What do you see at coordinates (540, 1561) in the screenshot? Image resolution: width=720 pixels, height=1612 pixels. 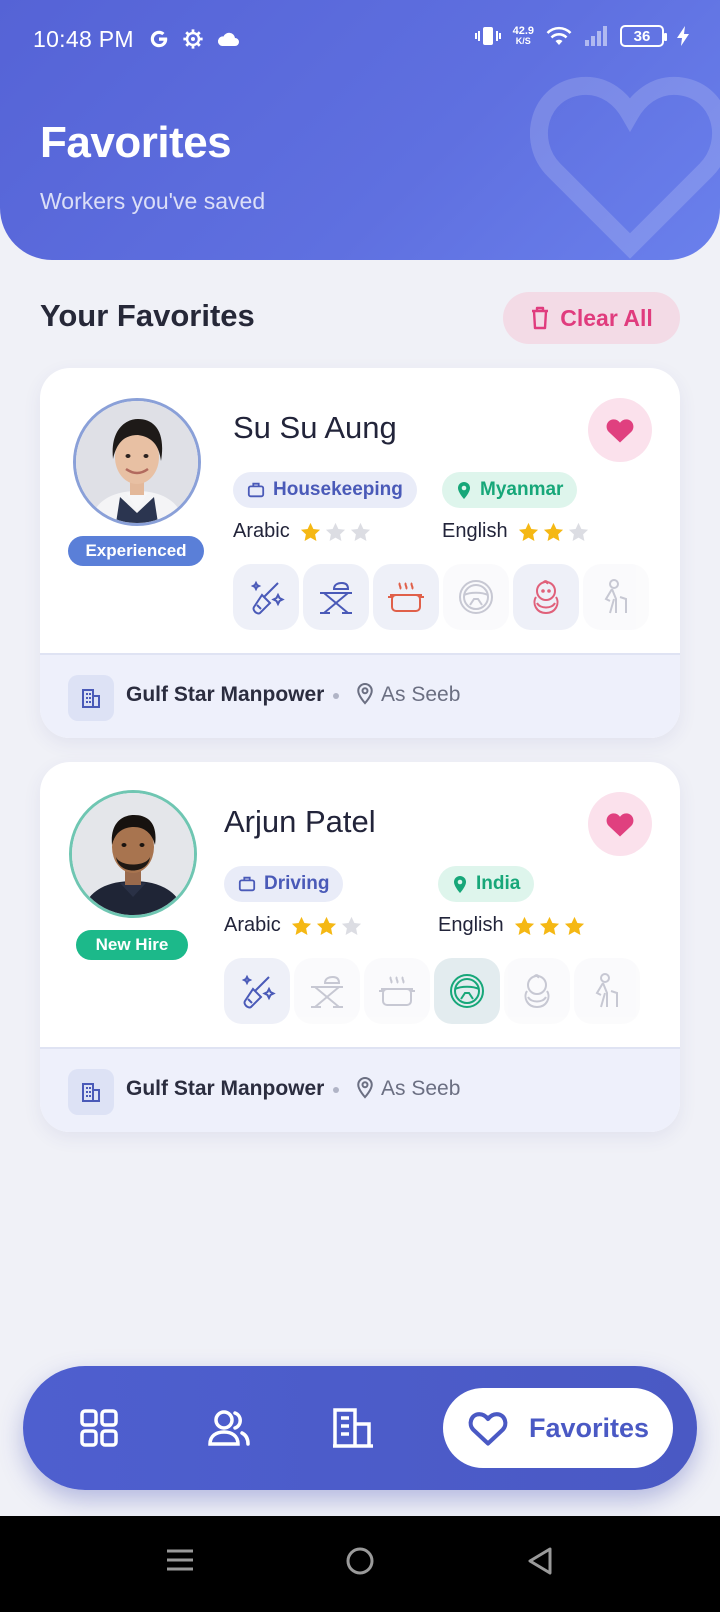 I see `back-icon` at bounding box center [540, 1561].